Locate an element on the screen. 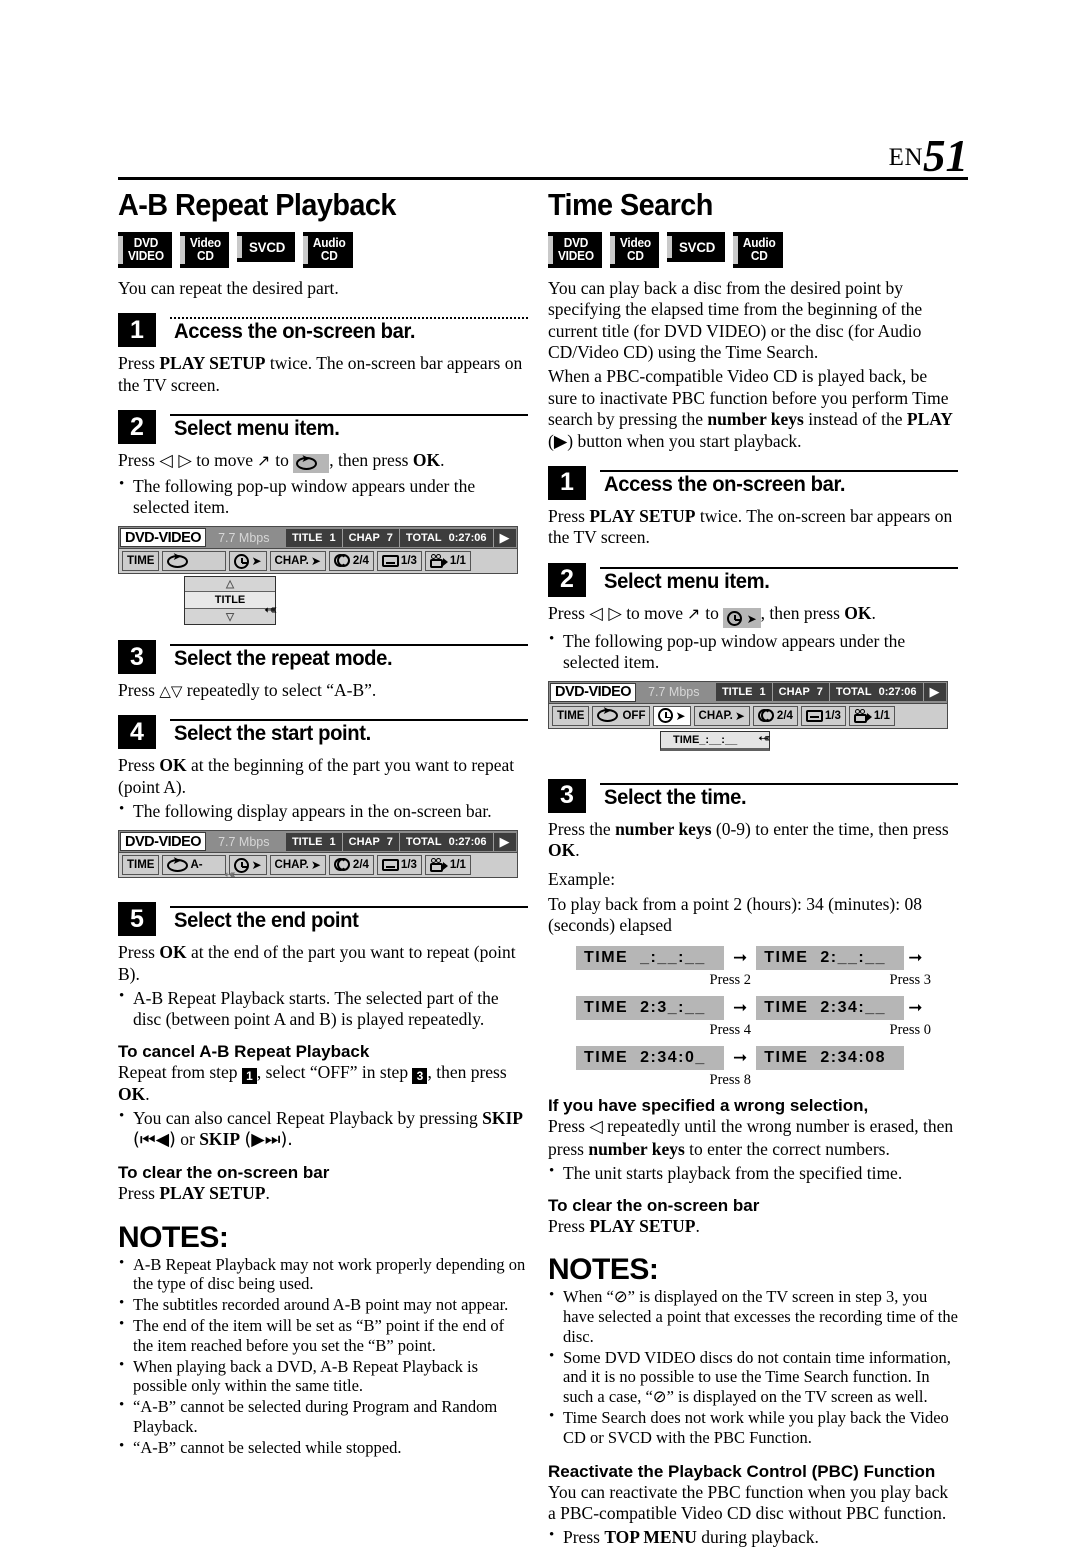  popup-up-arrow: △ is located at coordinates (230, 585).